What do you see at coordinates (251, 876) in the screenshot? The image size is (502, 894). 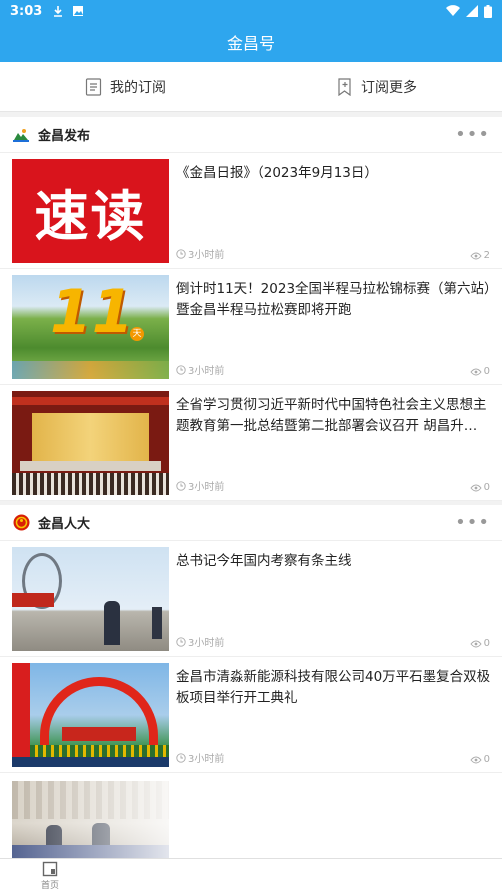 I see `bottom-nav: 首页` at bounding box center [251, 876].